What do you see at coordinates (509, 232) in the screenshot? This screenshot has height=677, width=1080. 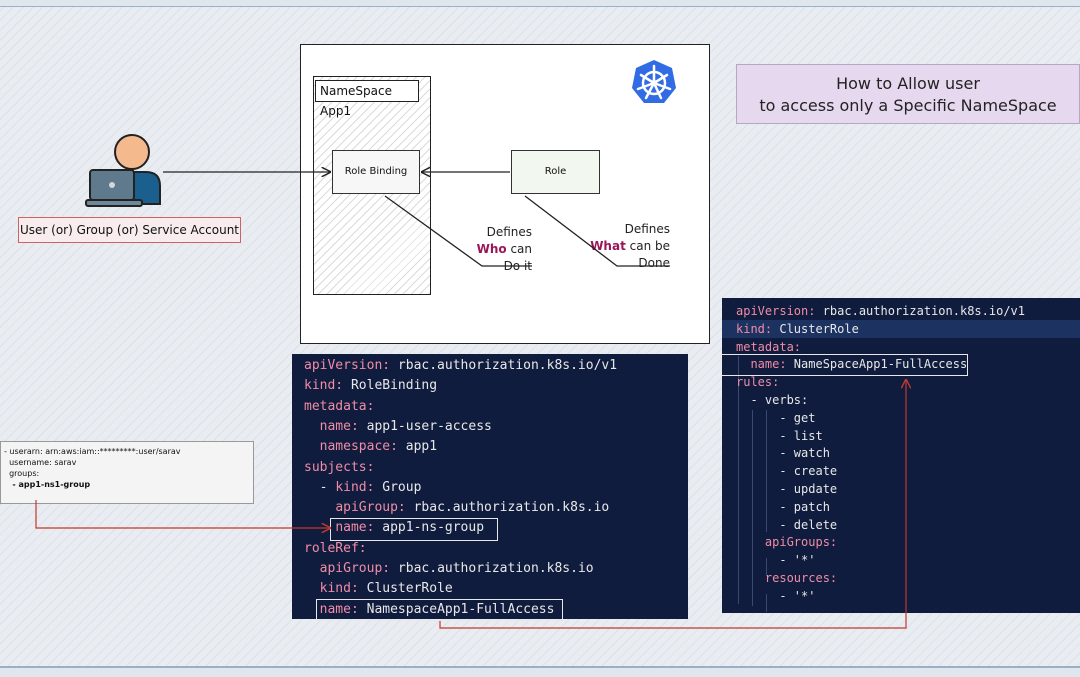 I see `defines-who-line-1: Defines` at bounding box center [509, 232].